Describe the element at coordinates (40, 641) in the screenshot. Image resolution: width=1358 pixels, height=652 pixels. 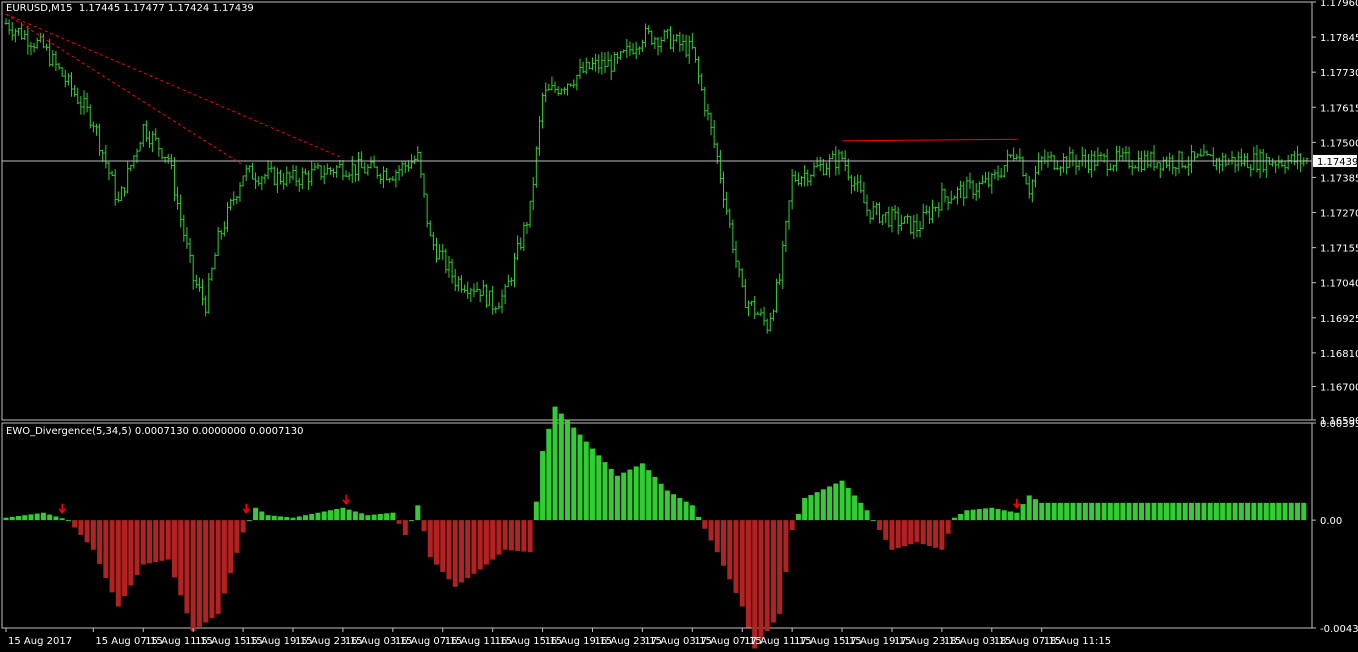
I see `time-tick-label: 15 Aug 2017` at that location.